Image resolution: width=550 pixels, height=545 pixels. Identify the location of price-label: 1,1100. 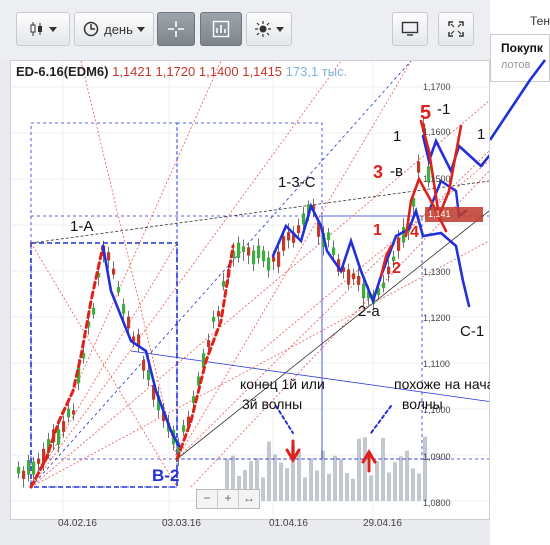
(436, 364).